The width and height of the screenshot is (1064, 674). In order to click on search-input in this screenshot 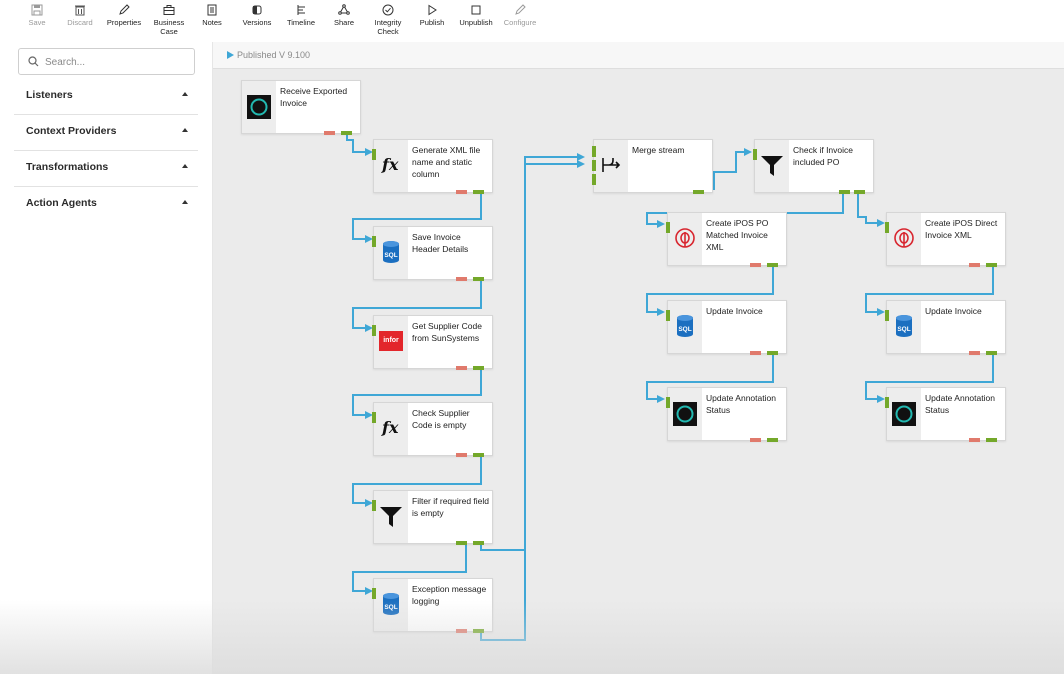, I will do `click(115, 62)`.